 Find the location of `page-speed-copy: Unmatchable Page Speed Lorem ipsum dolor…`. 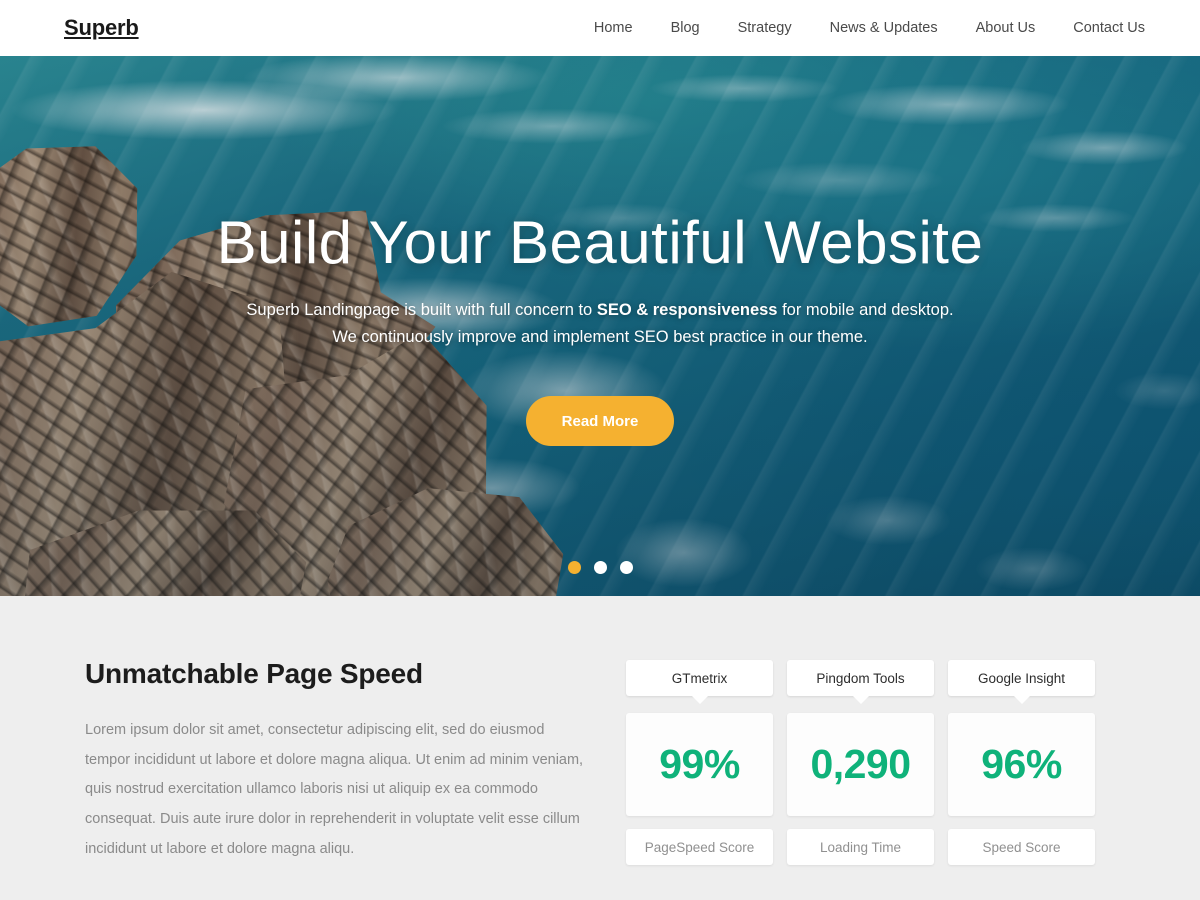

page-speed-copy: Unmatchable Page Speed Lorem ipsum dolor… is located at coordinates (337, 761).